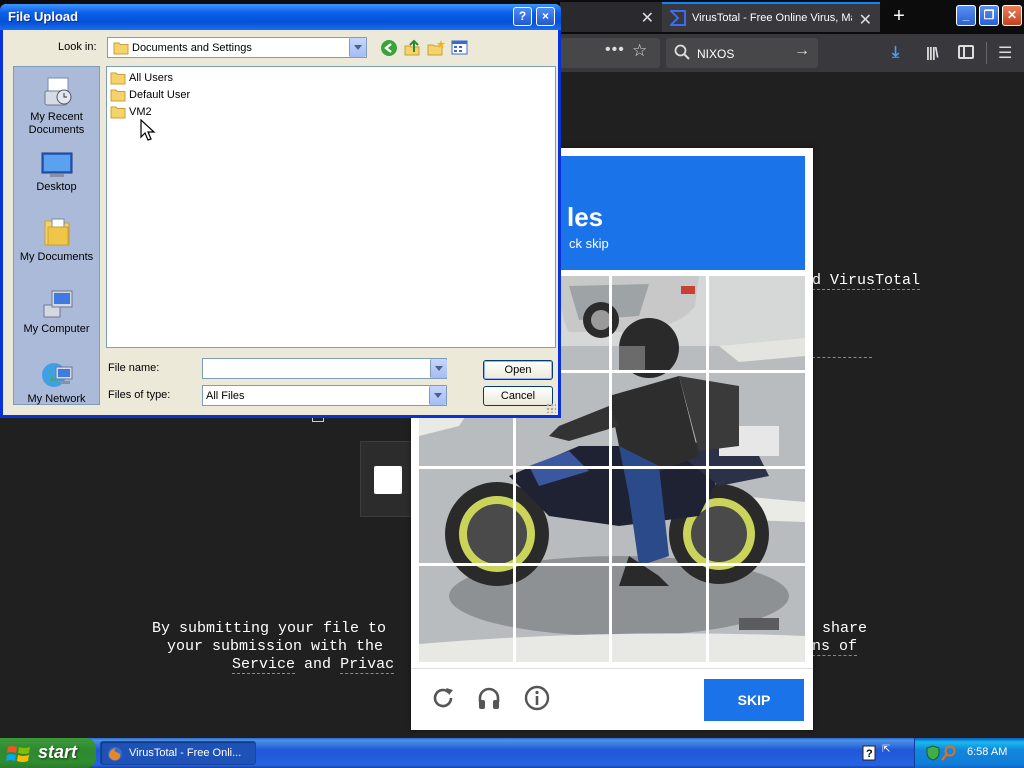 This screenshot has height=768, width=1024. What do you see at coordinates (56, 329) in the screenshot?
I see `place-label: My Computer` at bounding box center [56, 329].